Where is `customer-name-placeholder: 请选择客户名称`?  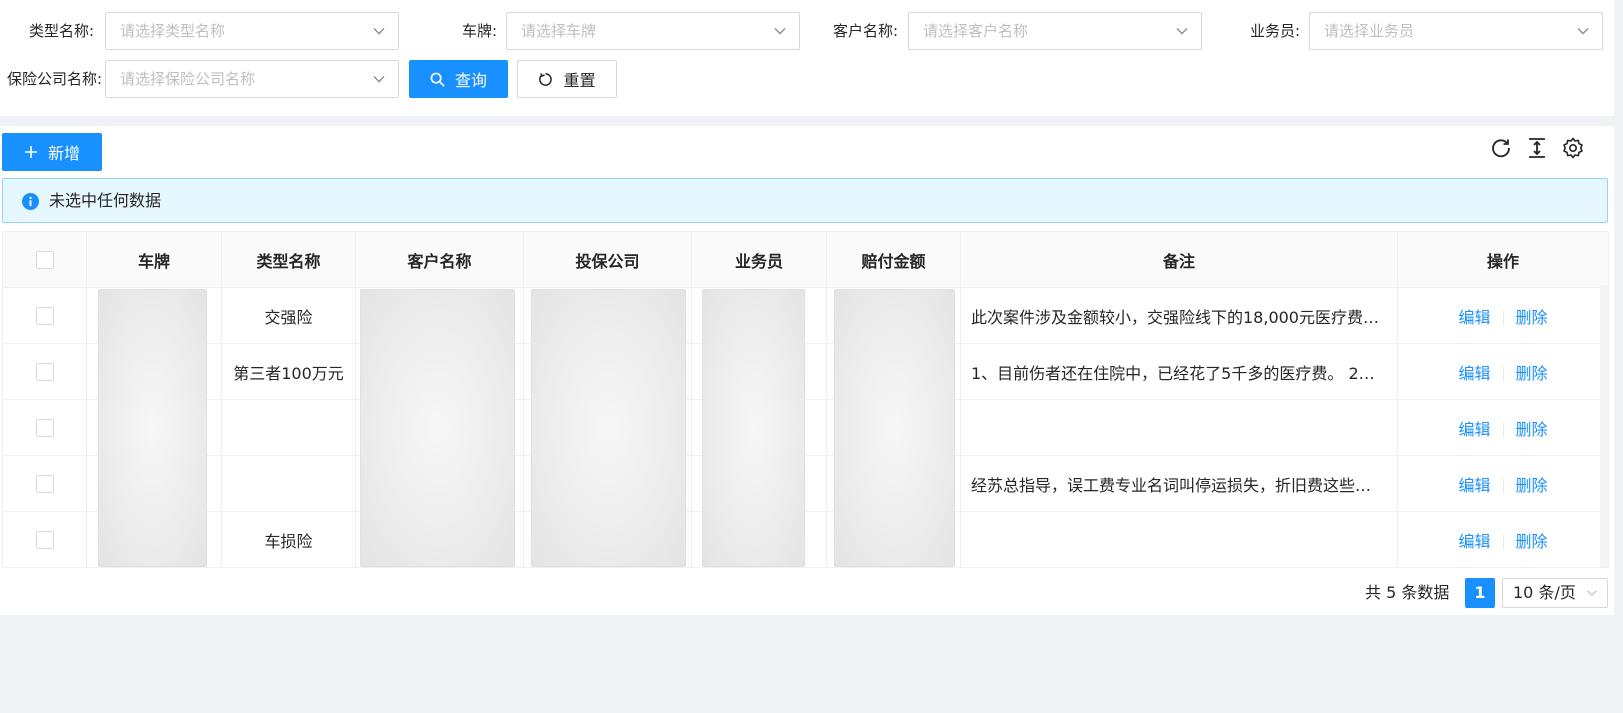
customer-name-placeholder: 请选择客户名称 is located at coordinates (976, 31).